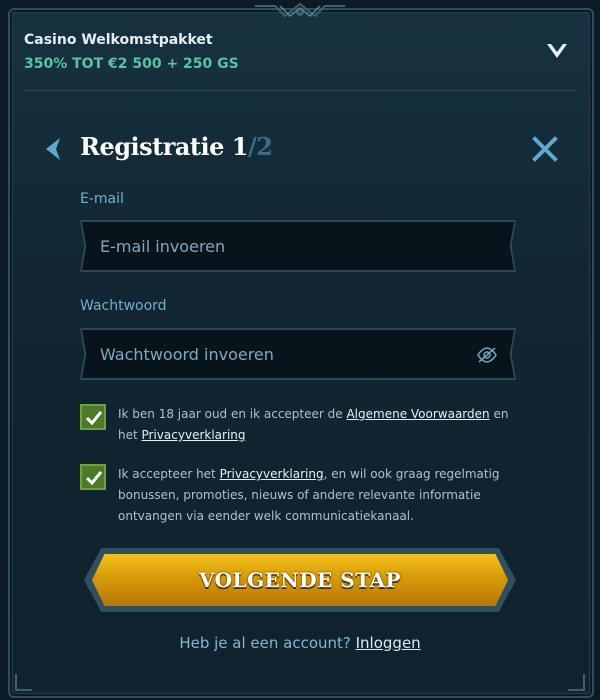  What do you see at coordinates (169, 474) in the screenshot?
I see `consent-text: Ik accepteer het` at bounding box center [169, 474].